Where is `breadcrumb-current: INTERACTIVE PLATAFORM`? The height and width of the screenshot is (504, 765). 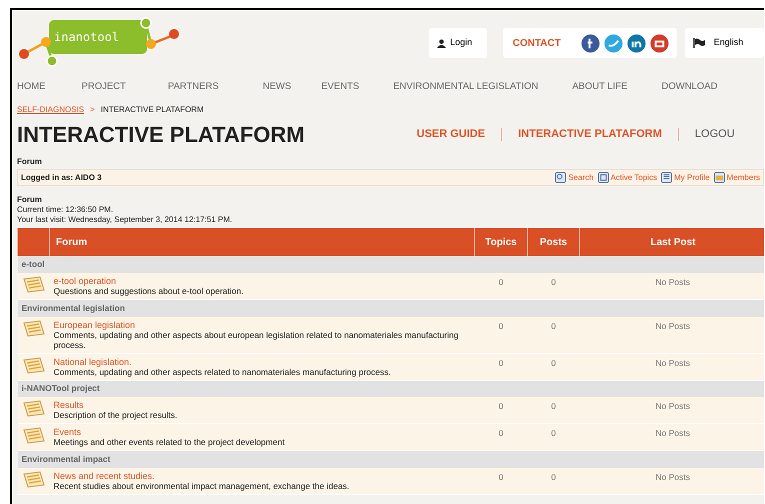 breadcrumb-current: INTERACTIVE PLATAFORM is located at coordinates (152, 110).